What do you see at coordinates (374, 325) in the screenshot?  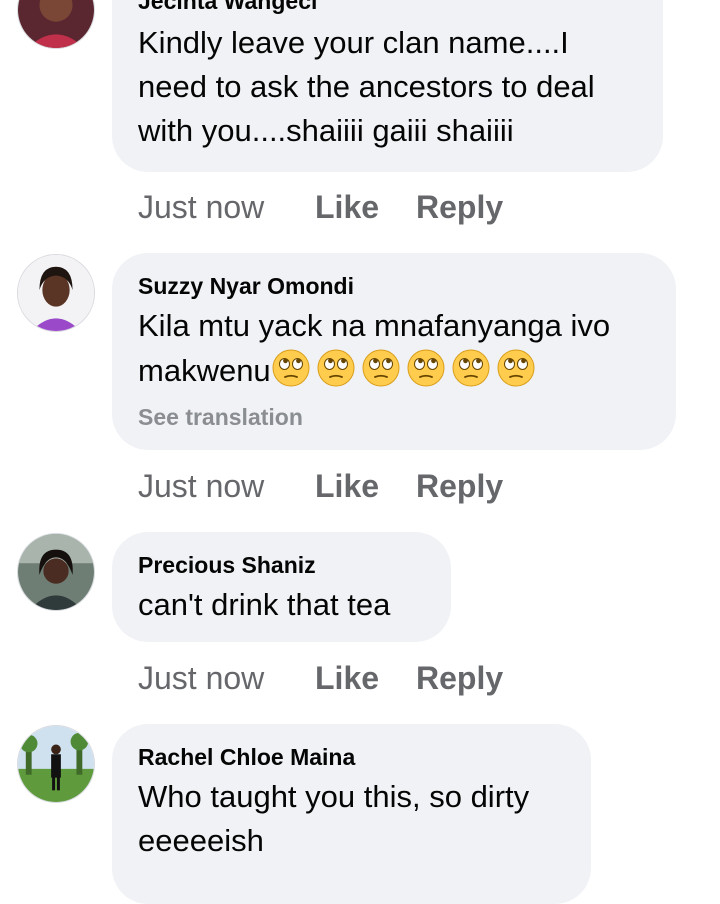 I see `comment-text-line: Kila mtu yack na mnafanyanga ivo` at bounding box center [374, 325].